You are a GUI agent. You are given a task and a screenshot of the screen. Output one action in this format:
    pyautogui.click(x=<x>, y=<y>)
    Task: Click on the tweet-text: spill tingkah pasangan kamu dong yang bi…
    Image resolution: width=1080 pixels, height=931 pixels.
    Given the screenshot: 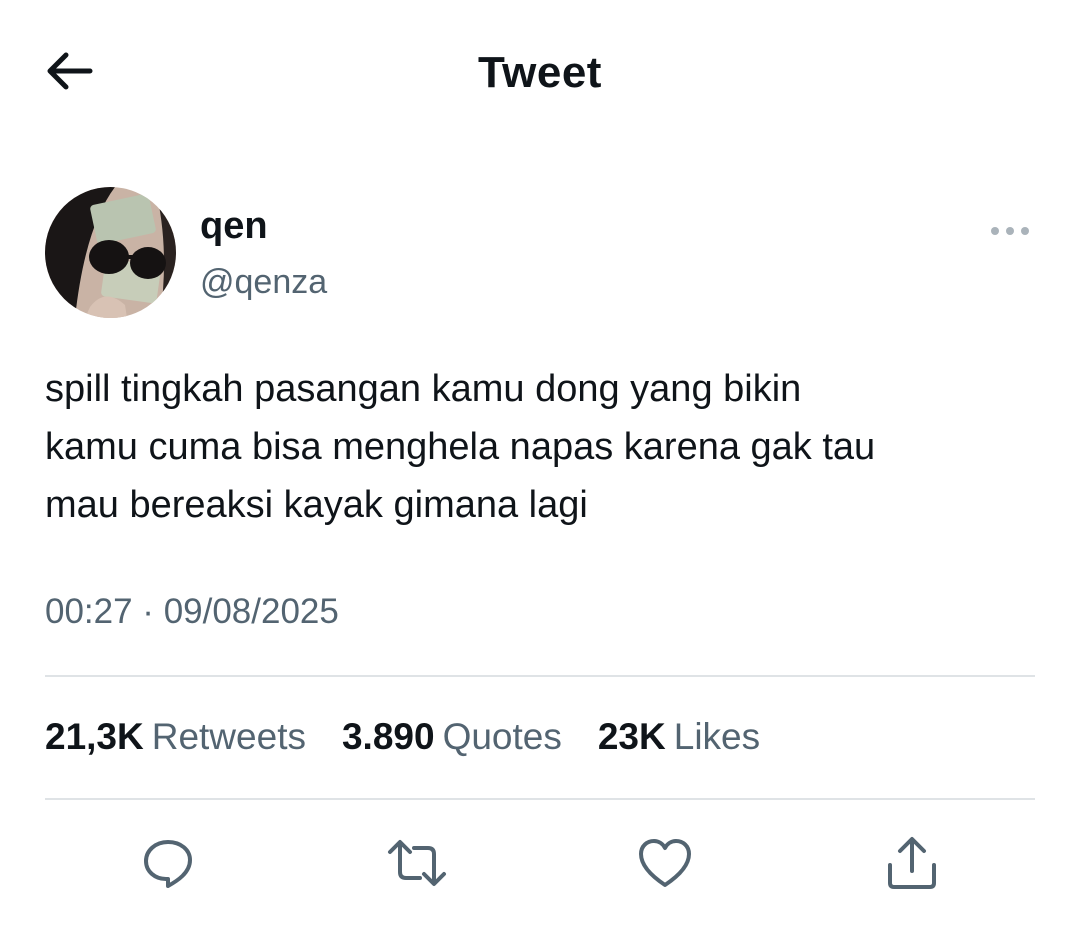 What is the action you would take?
    pyautogui.click(x=460, y=447)
    